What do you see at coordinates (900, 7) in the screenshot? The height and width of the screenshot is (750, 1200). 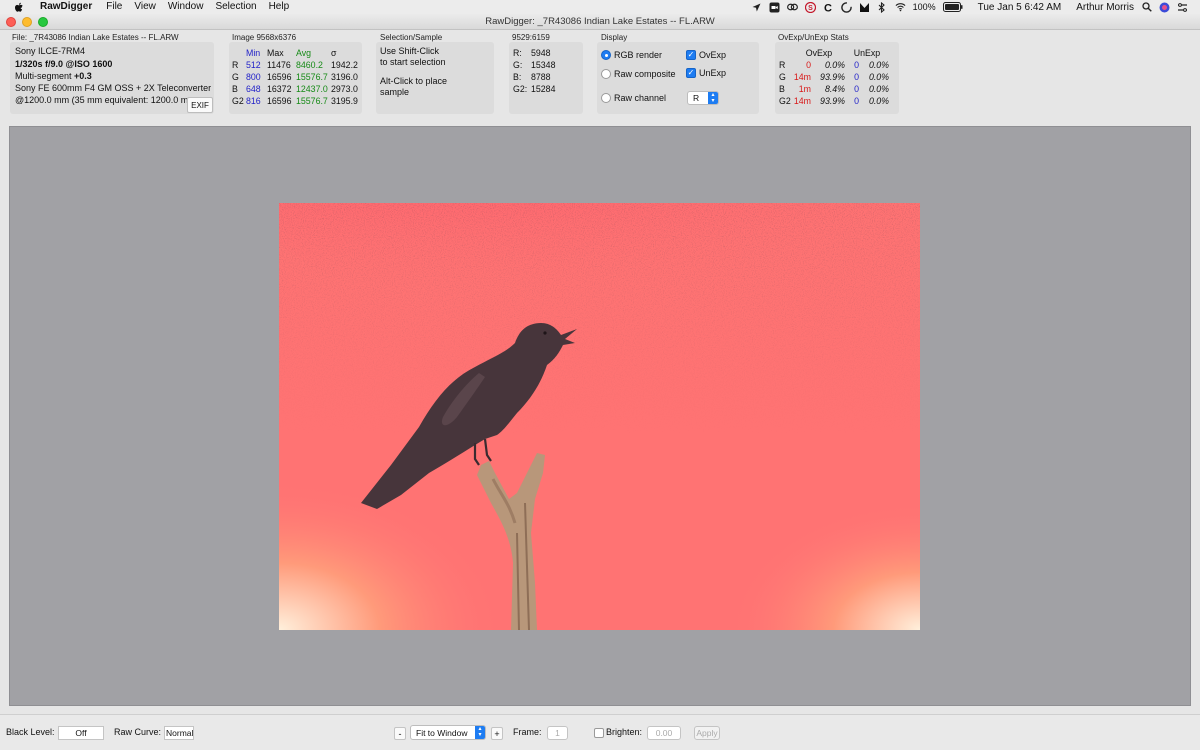 I see `wifi-icon` at bounding box center [900, 7].